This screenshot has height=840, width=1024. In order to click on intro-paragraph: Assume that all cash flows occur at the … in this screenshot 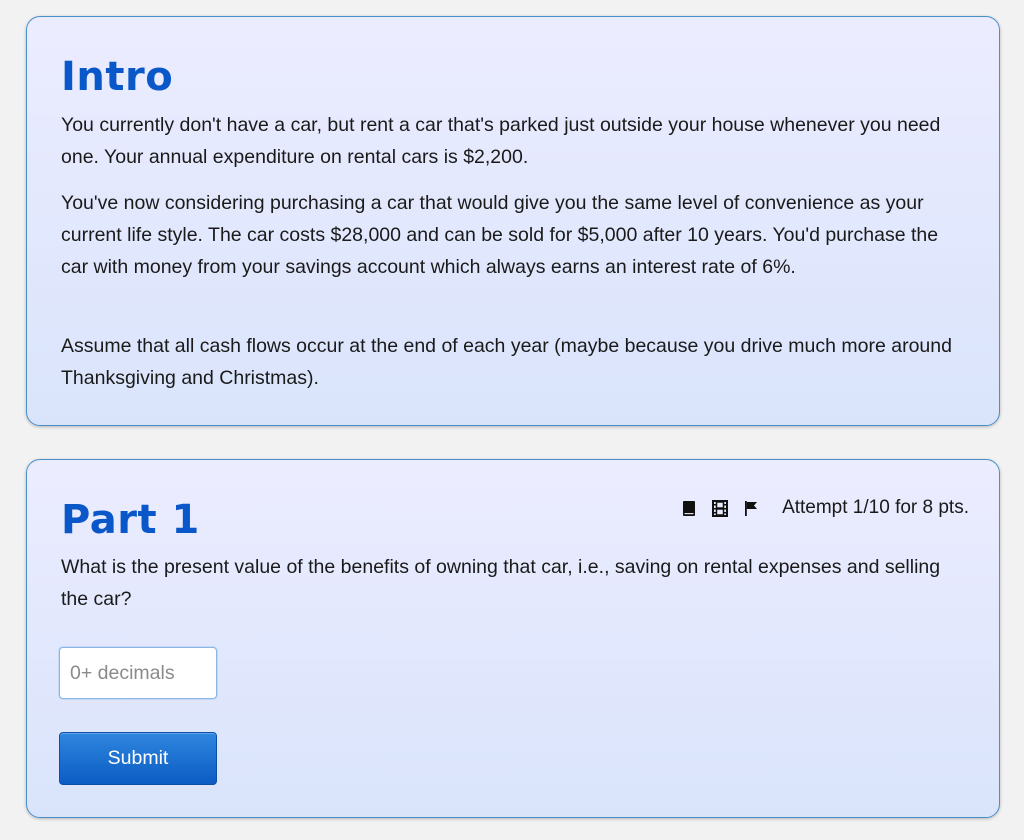, I will do `click(506, 362)`.